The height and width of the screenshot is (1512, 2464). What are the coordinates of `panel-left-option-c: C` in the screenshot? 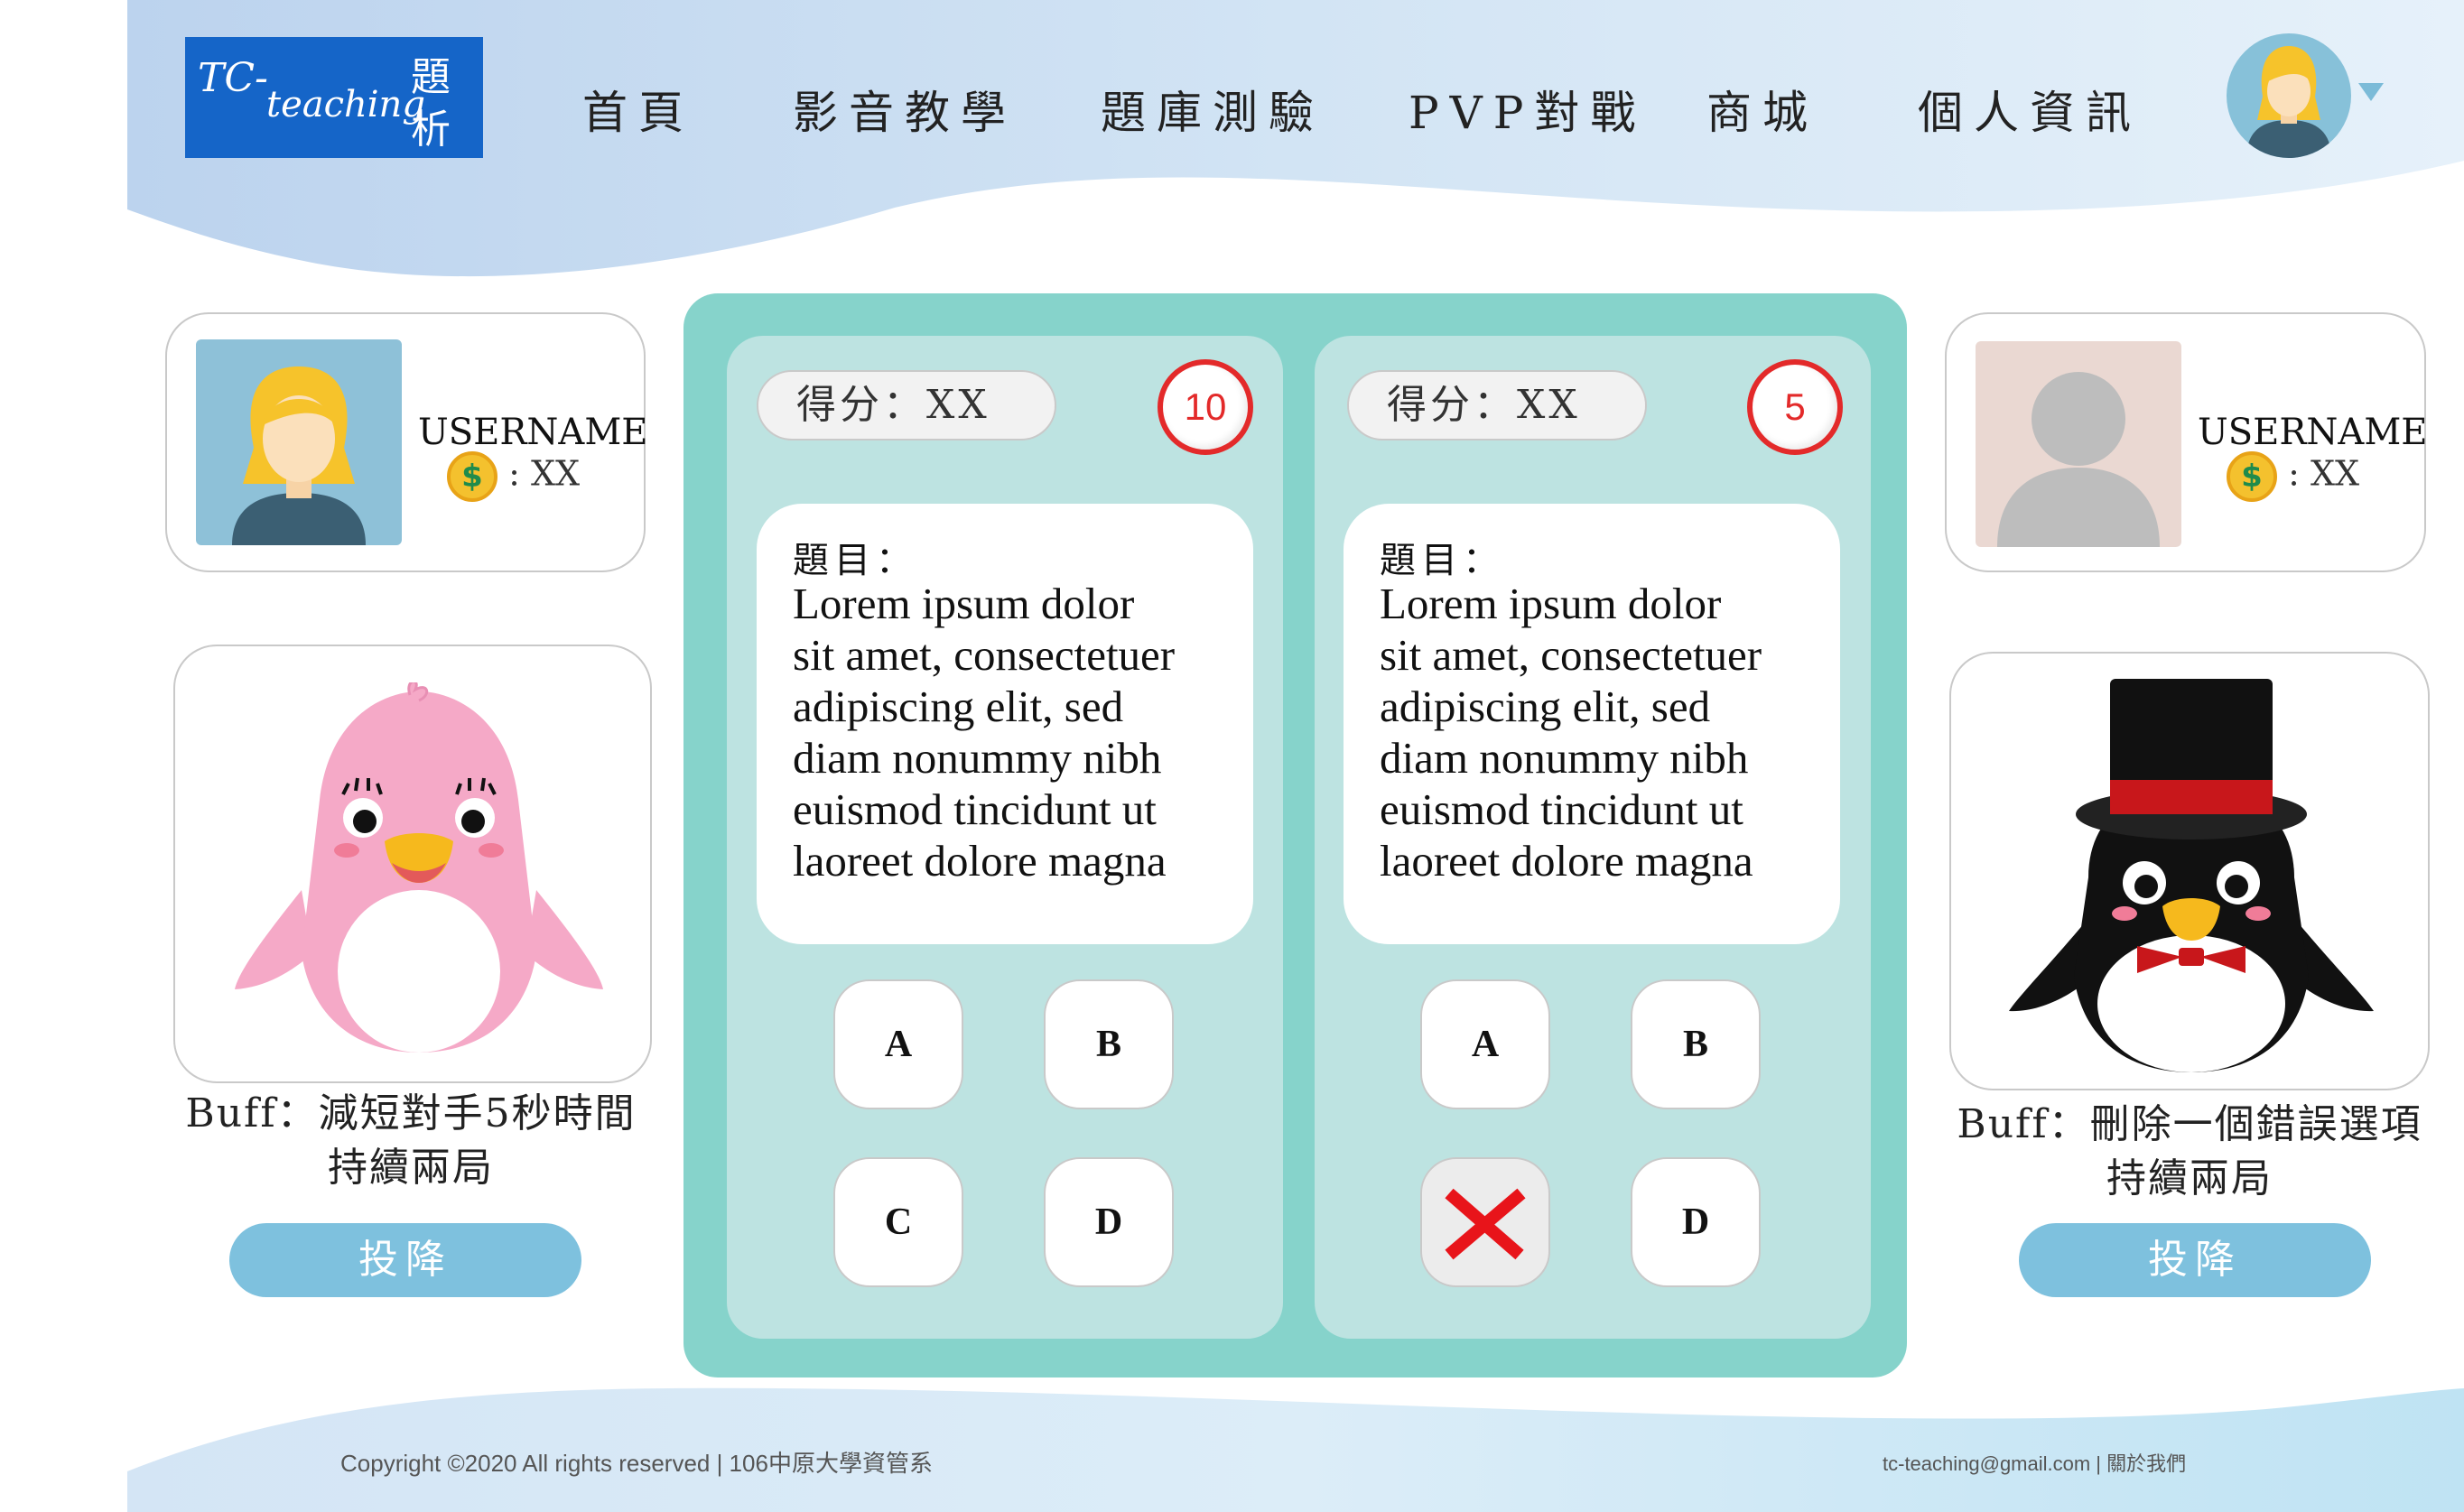 It's located at (898, 1222).